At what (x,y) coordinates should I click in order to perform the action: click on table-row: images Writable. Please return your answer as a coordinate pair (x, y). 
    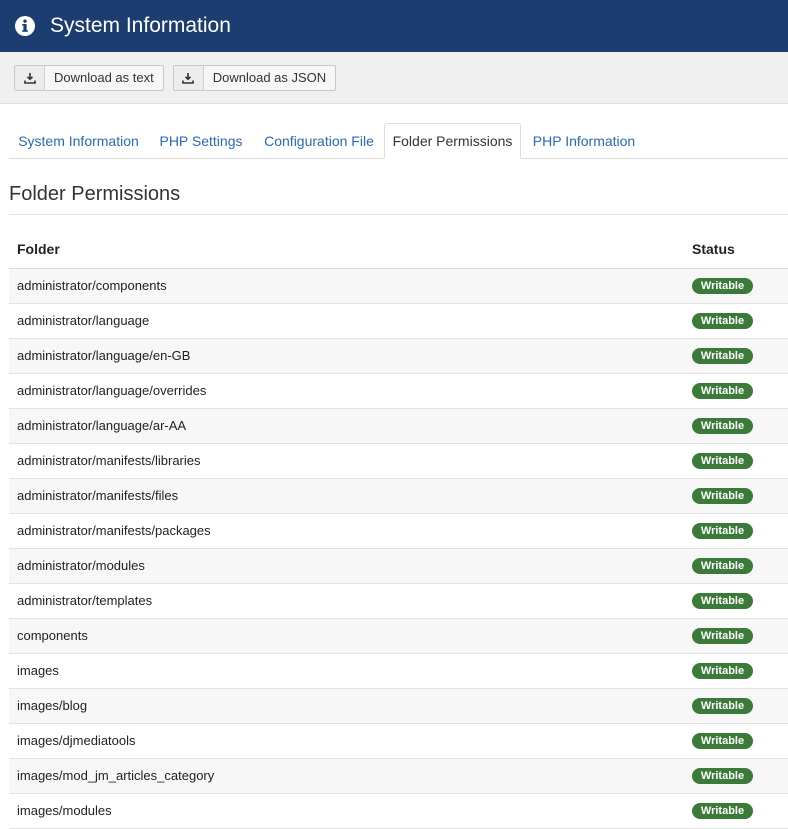
    Looking at the image, I should click on (398, 671).